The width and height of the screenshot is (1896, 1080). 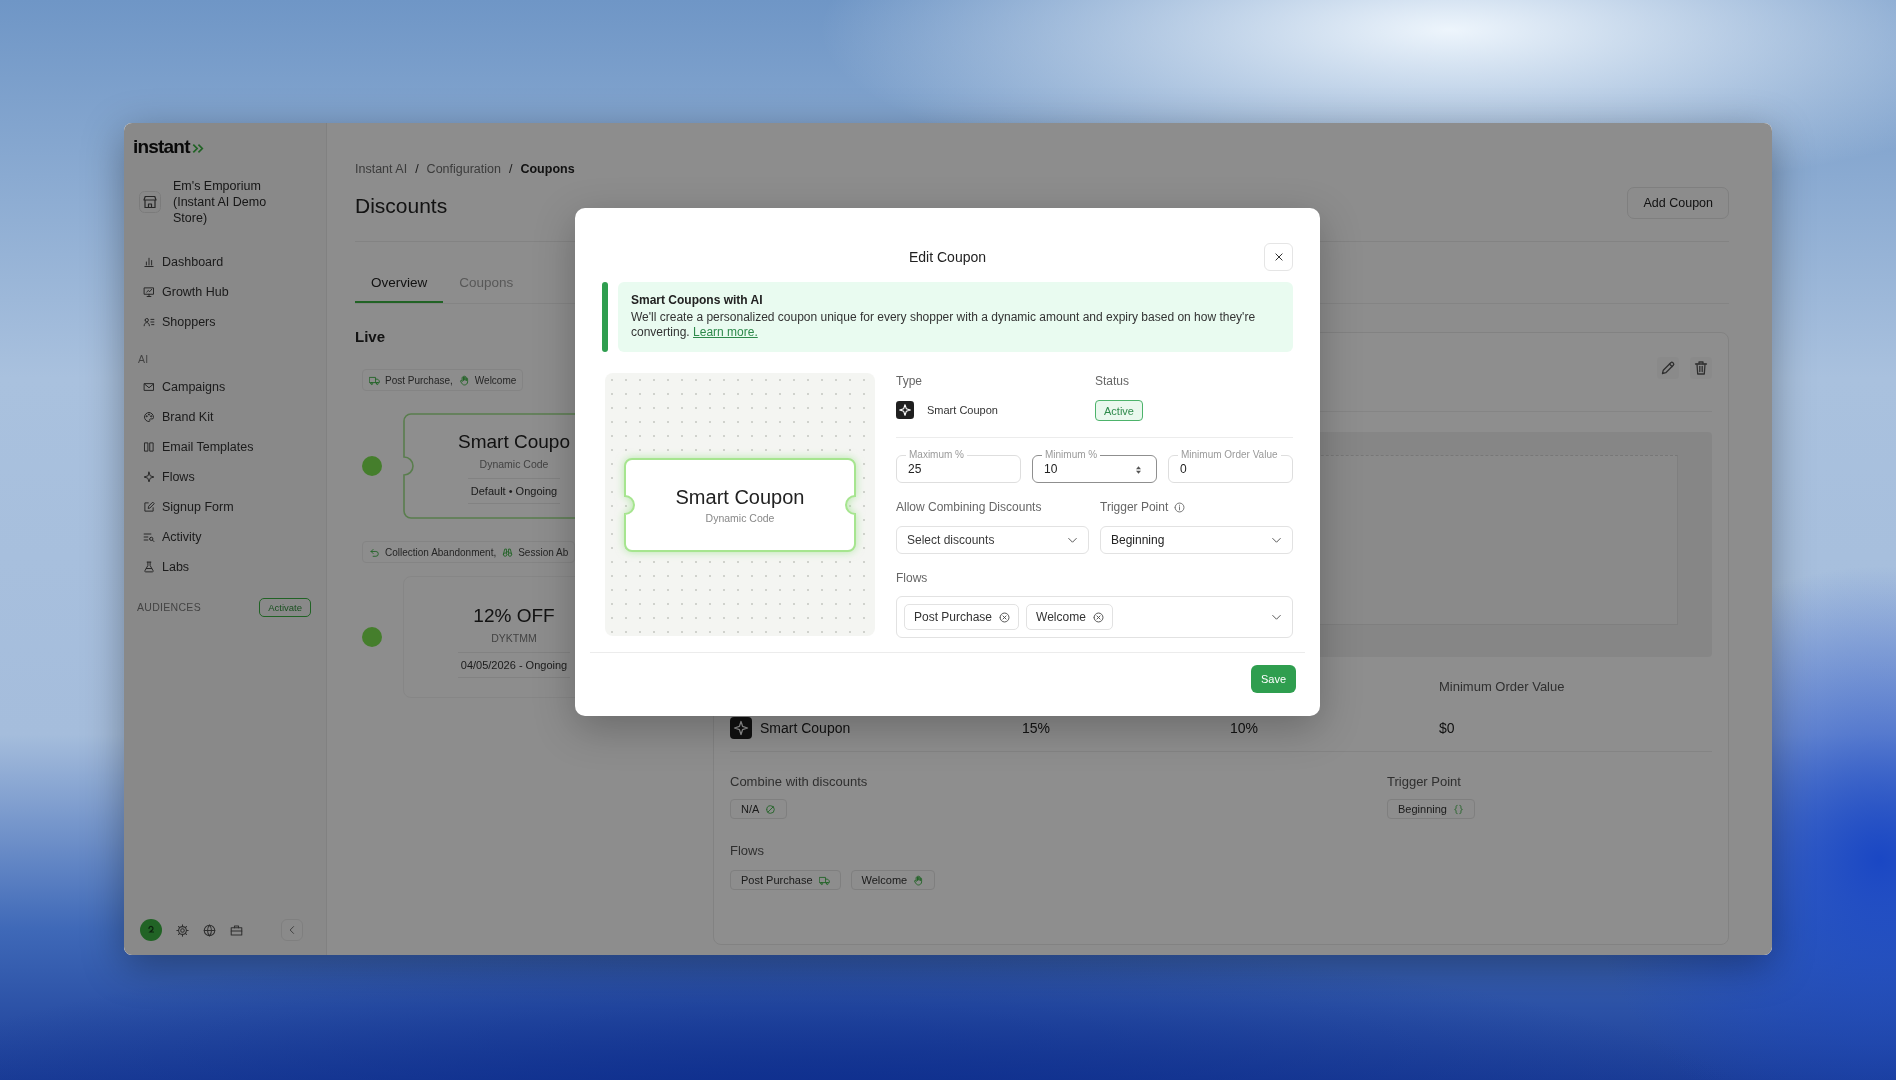 I want to click on nav-section-heading: AUDIENCES, so click(x=168, y=607).